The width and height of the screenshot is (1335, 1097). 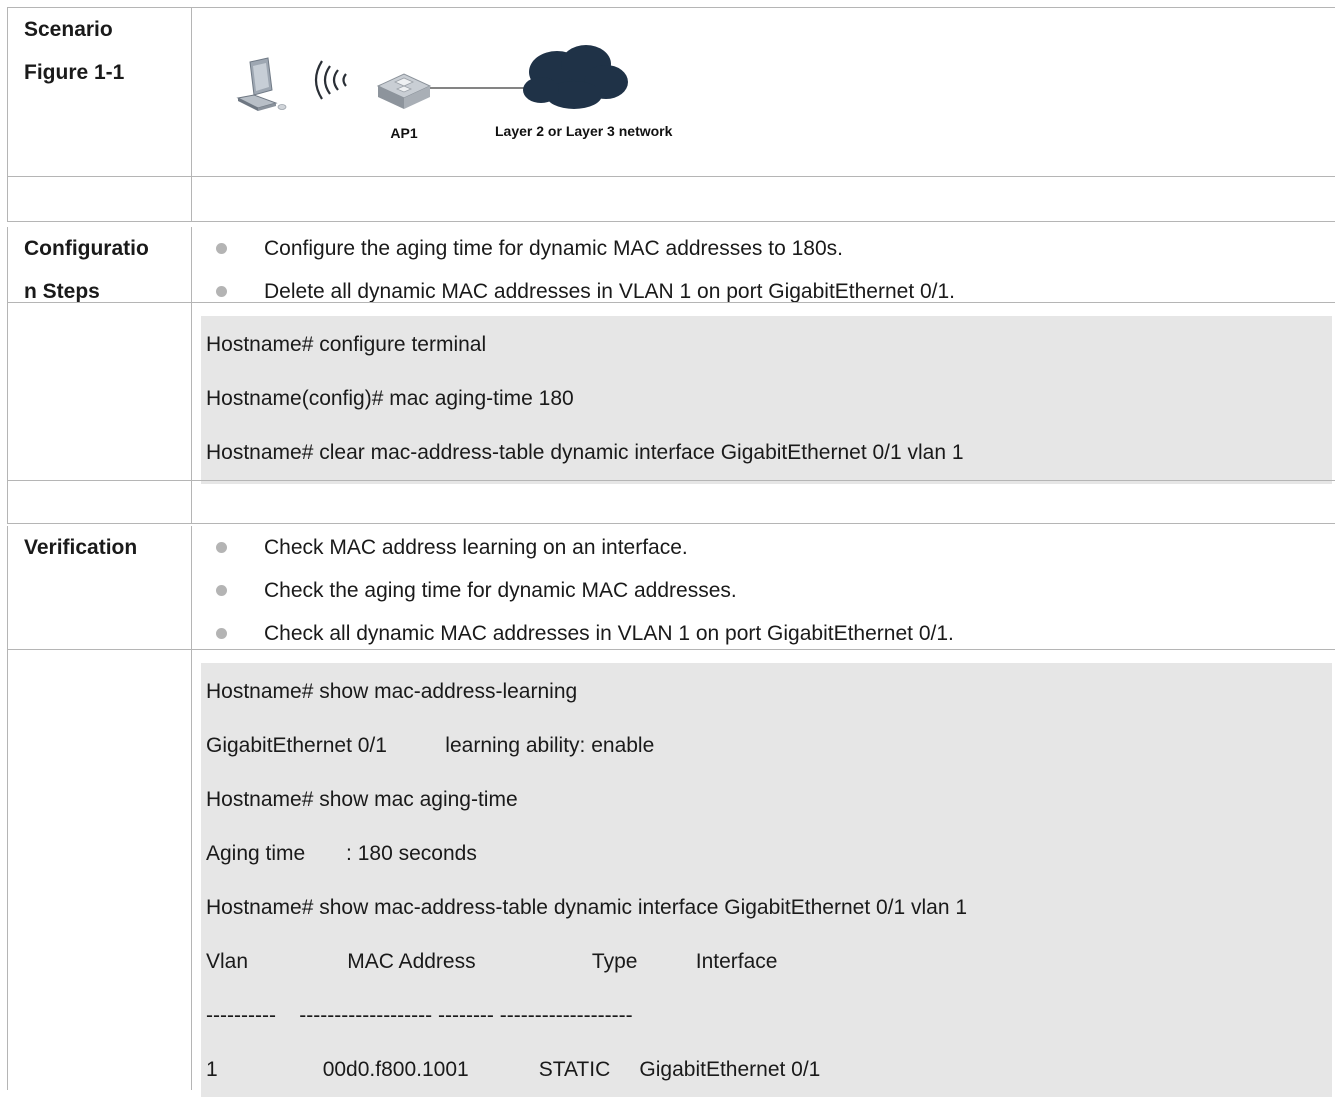 I want to click on ap1-label: AP1, so click(x=403, y=133).